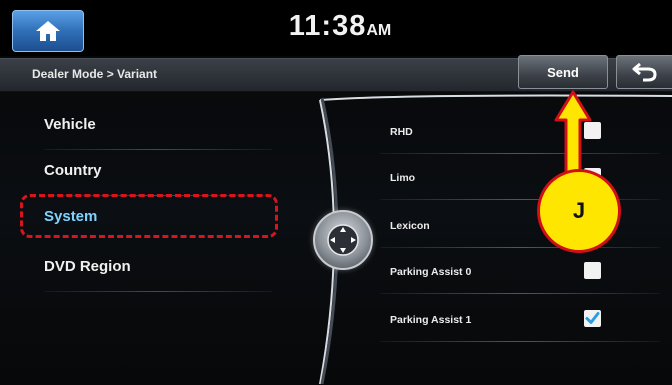 This screenshot has height=385, width=672. I want to click on checkmark-icon, so click(592, 318).